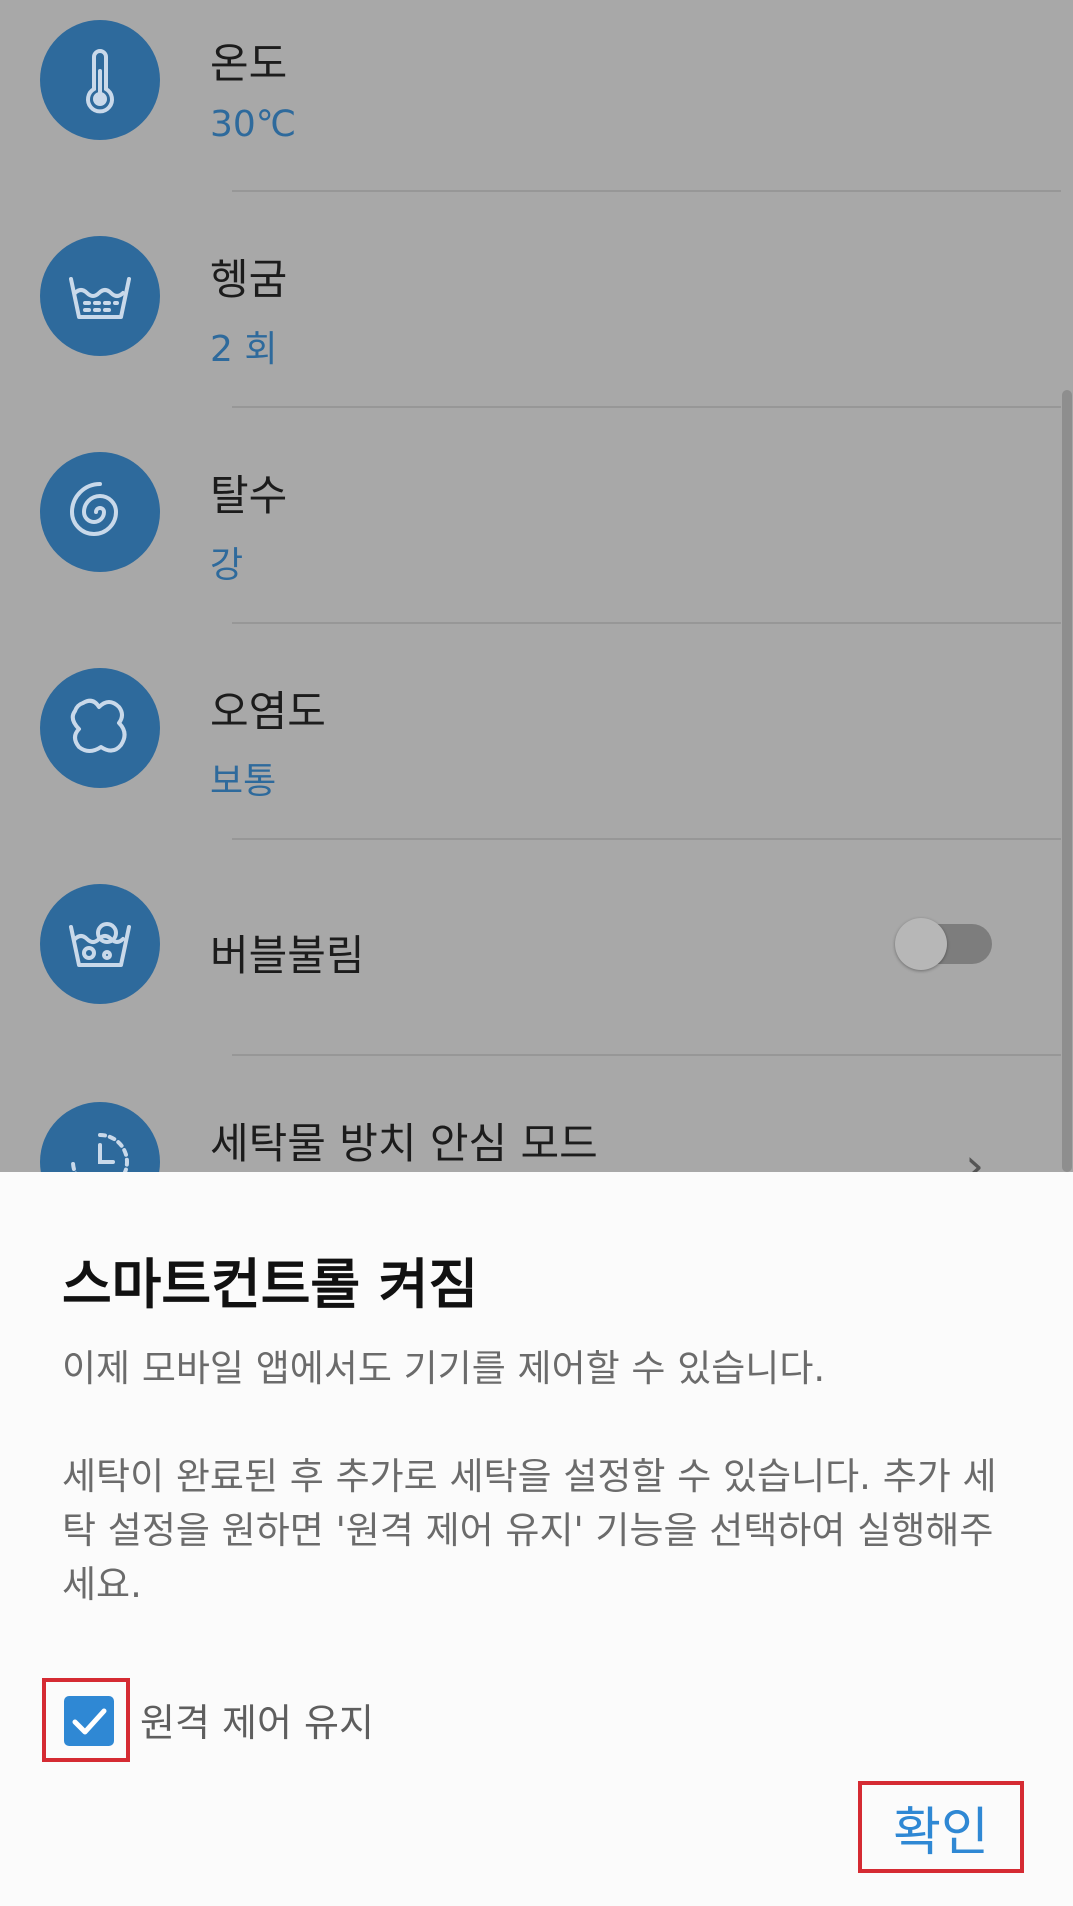  I want to click on toggle-thumb, so click(921, 944).